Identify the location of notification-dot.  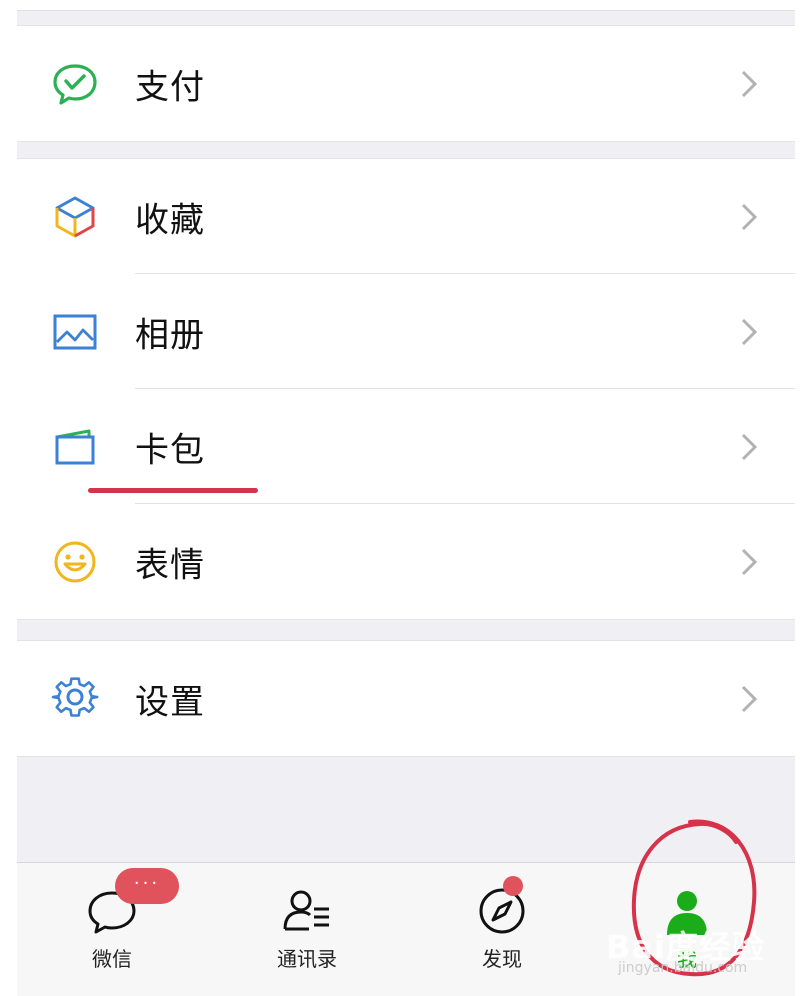
(513, 886).